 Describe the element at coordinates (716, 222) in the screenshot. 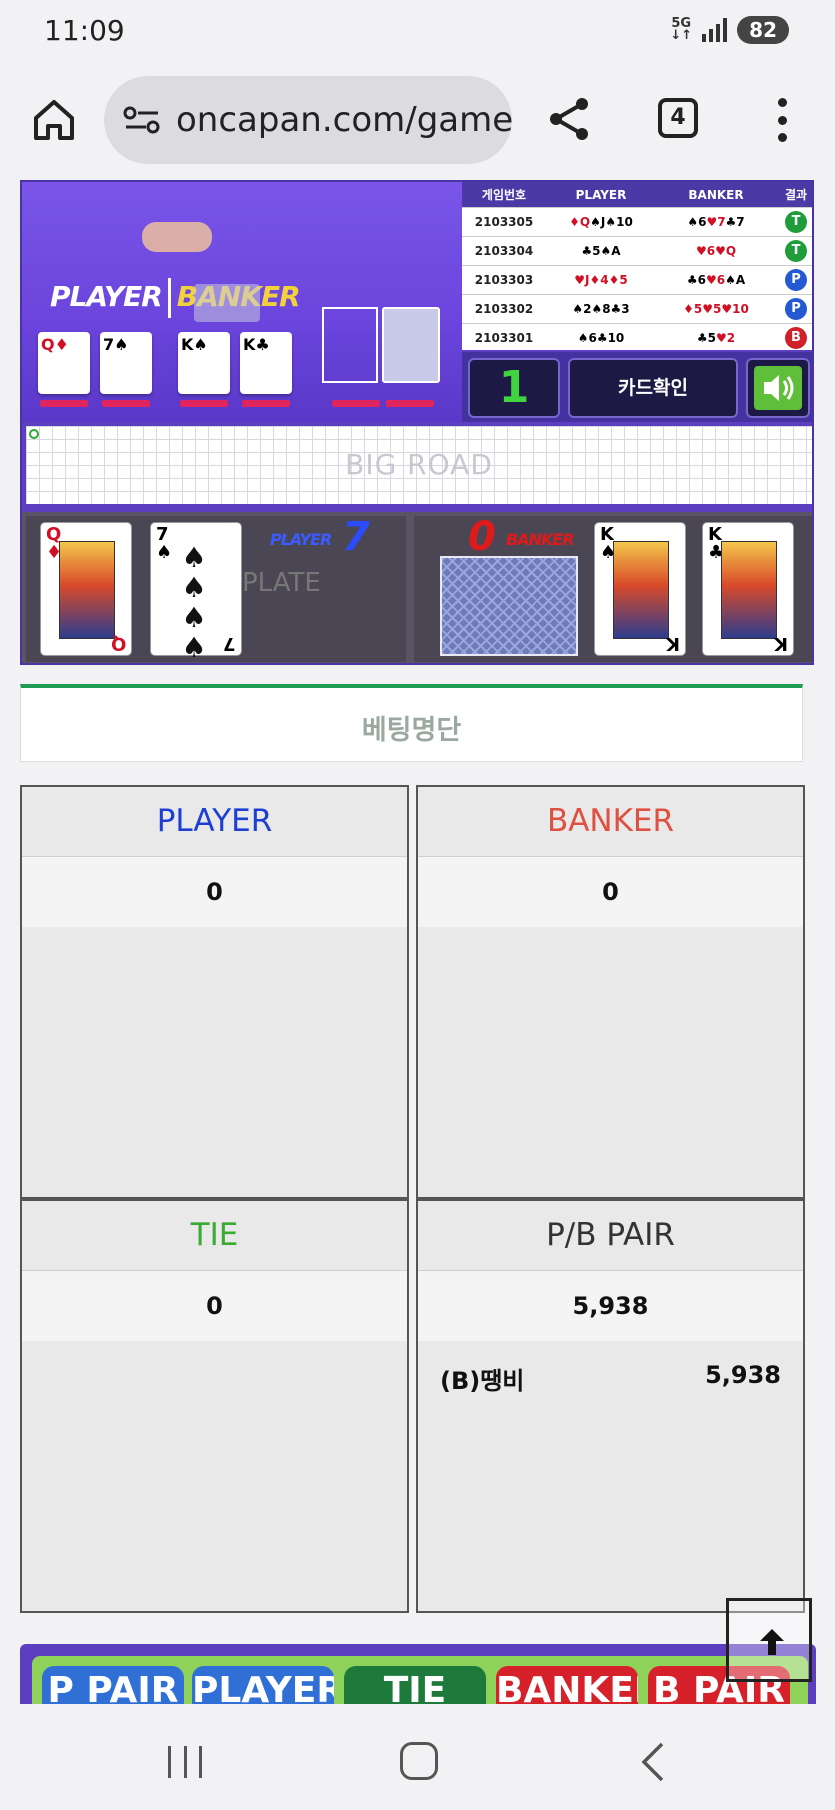

I see `banker-cards: ♠6♥7♣7` at that location.